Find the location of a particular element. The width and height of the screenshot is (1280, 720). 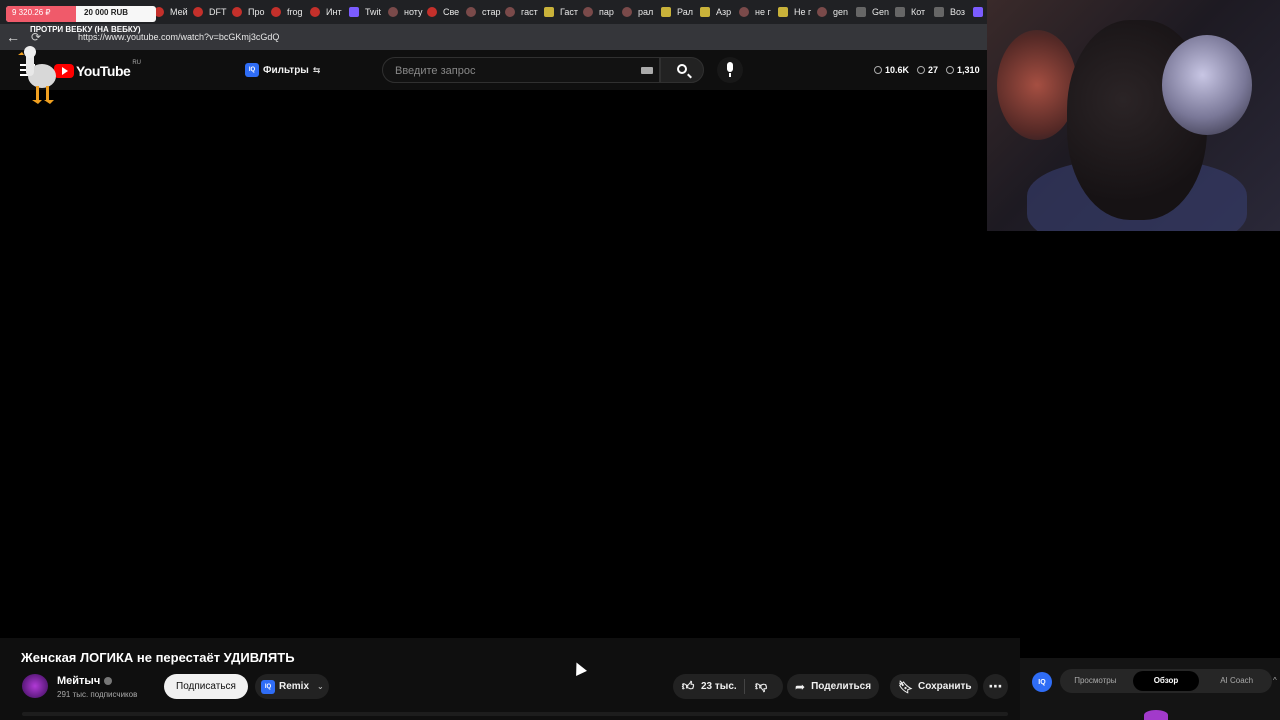

tab-label: рал is located at coordinates (646, 12).